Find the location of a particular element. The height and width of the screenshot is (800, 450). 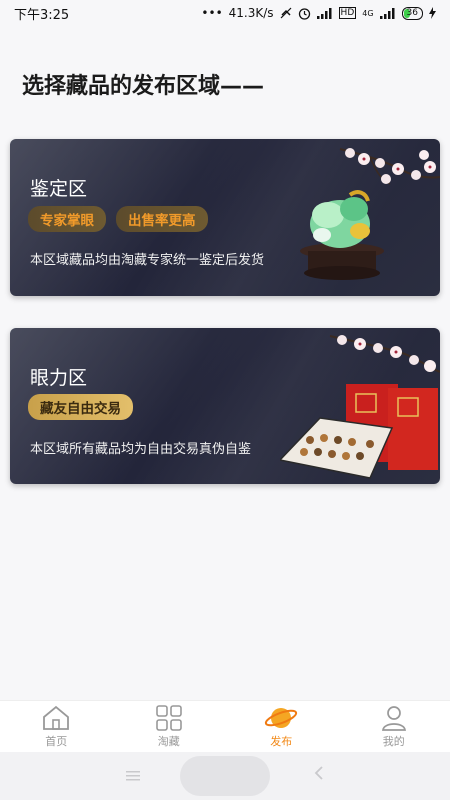

page-title: 选择藏品的发布区域—— is located at coordinates (143, 86).